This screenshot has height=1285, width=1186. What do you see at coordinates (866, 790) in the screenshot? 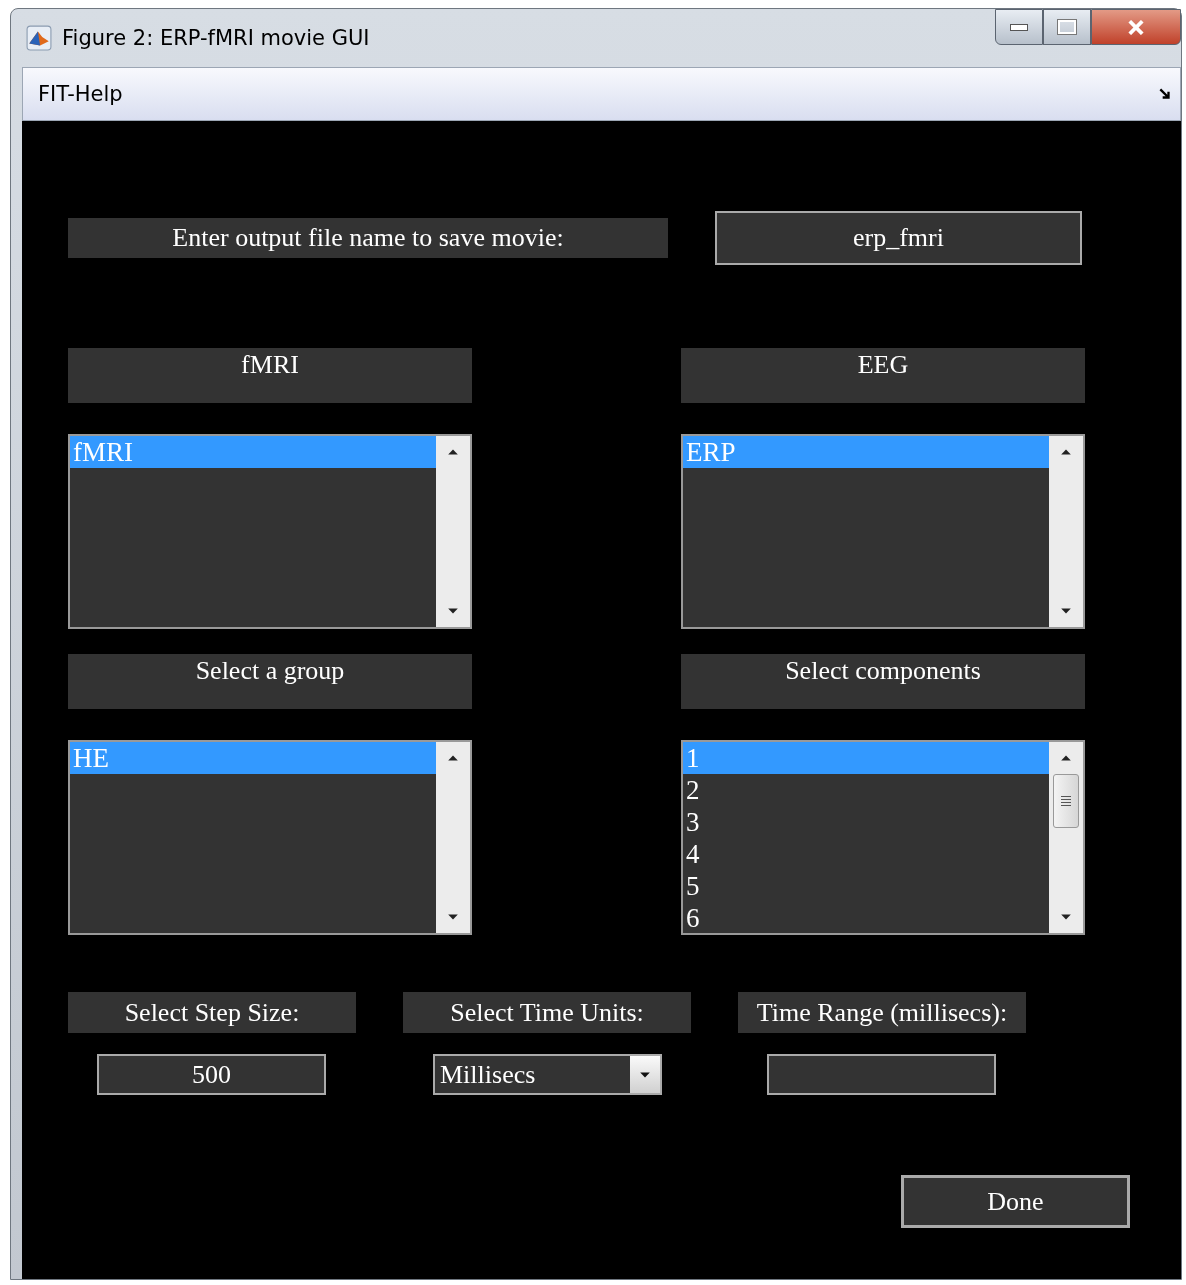
I see `list-item: 2` at bounding box center [866, 790].